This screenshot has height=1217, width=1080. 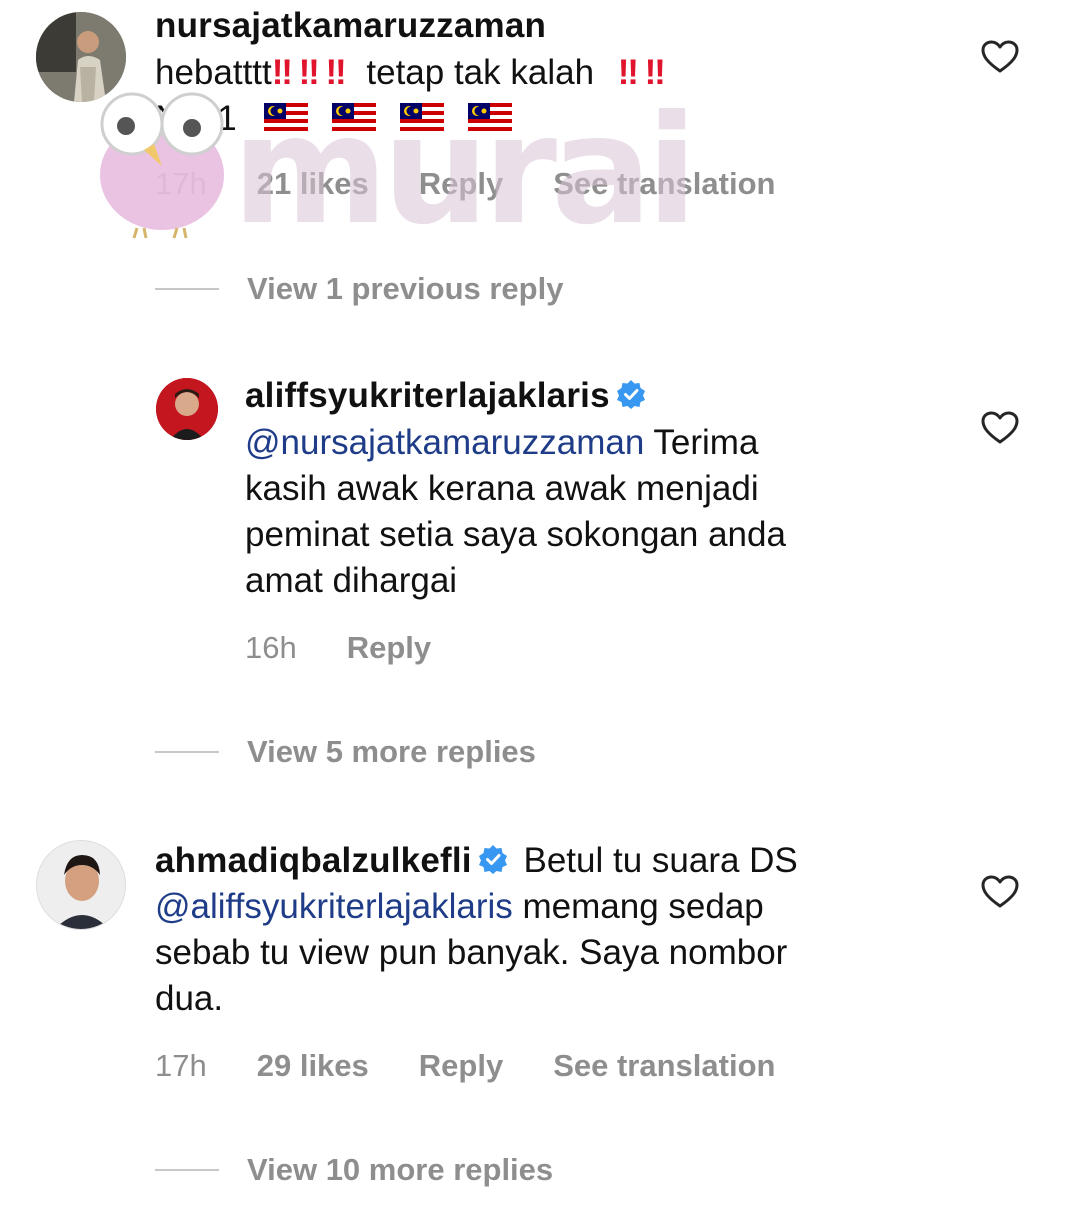 What do you see at coordinates (643, 906) in the screenshot?
I see `comment-text-part: memang sedap` at bounding box center [643, 906].